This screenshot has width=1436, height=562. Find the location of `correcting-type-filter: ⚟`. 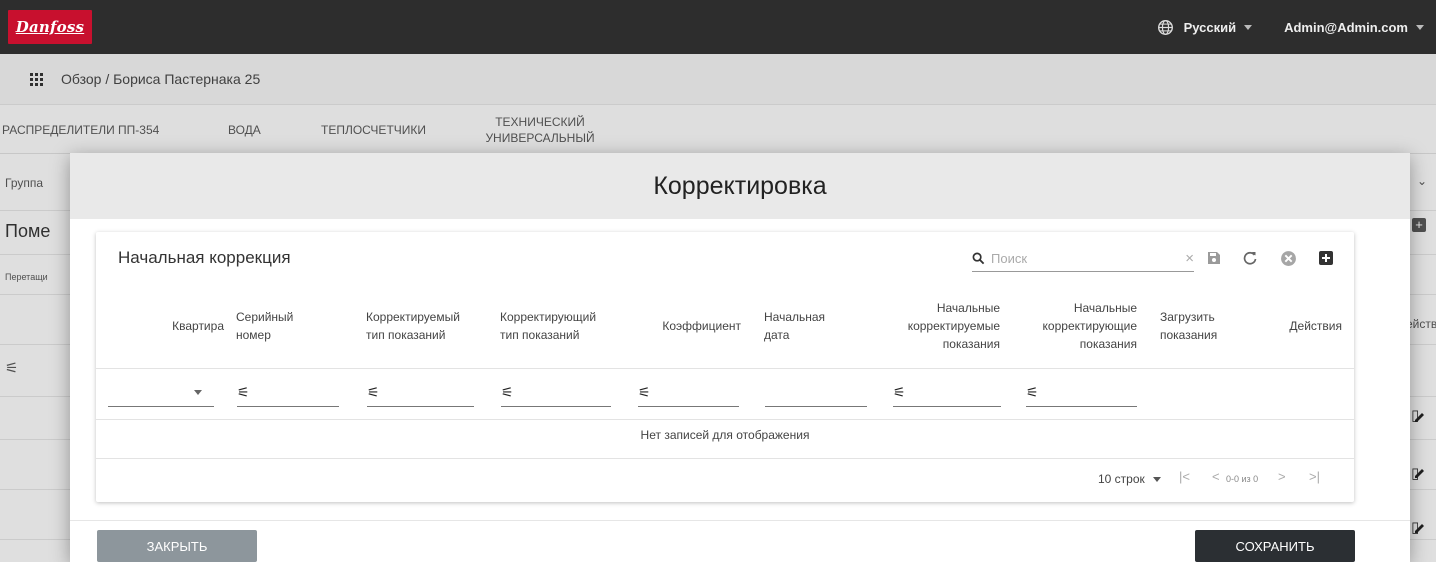

correcting-type-filter: ⚟ is located at coordinates (556, 393).